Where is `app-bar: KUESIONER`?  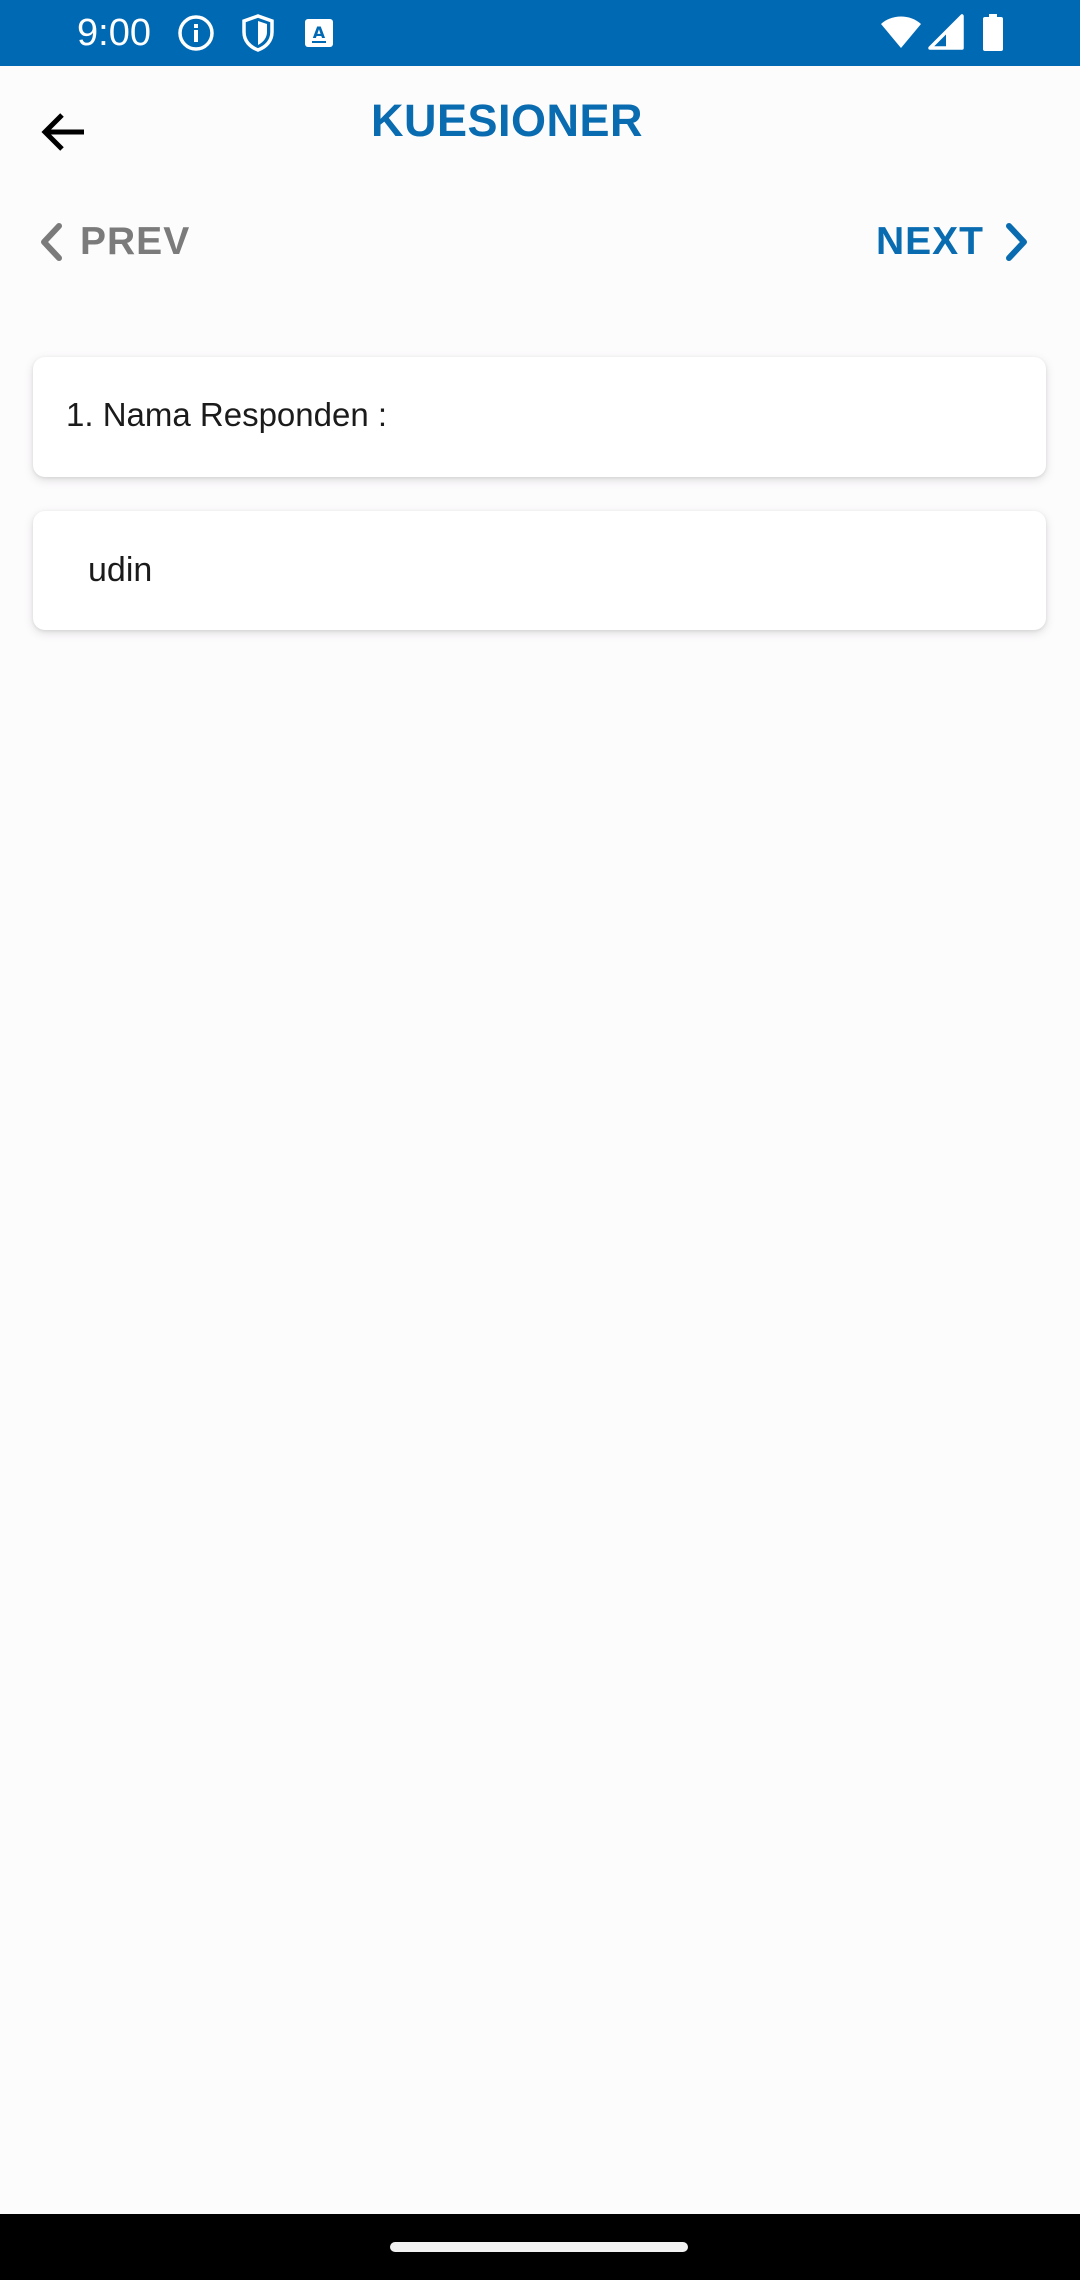 app-bar: KUESIONER is located at coordinates (540, 122).